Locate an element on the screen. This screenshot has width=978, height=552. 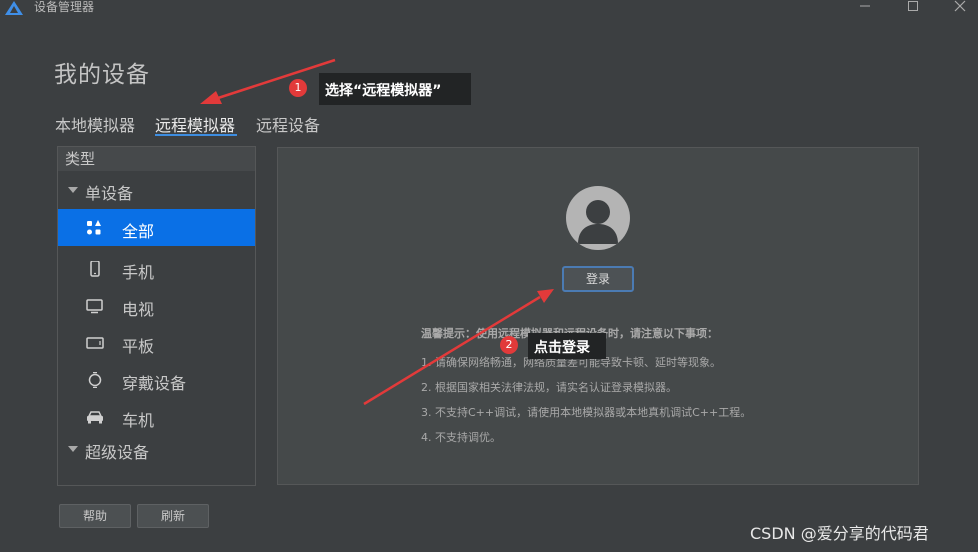
watermark: CSDN @爱分享的代码君 is located at coordinates (839, 533).